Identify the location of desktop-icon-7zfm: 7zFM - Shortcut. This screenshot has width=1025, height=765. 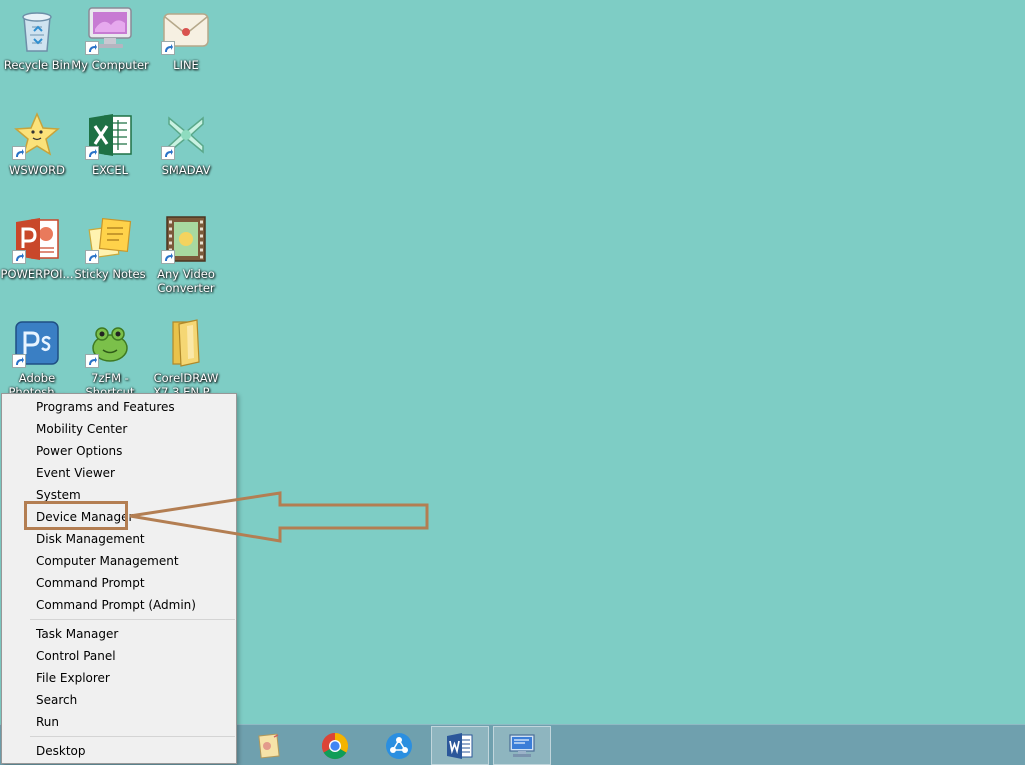
(110, 358).